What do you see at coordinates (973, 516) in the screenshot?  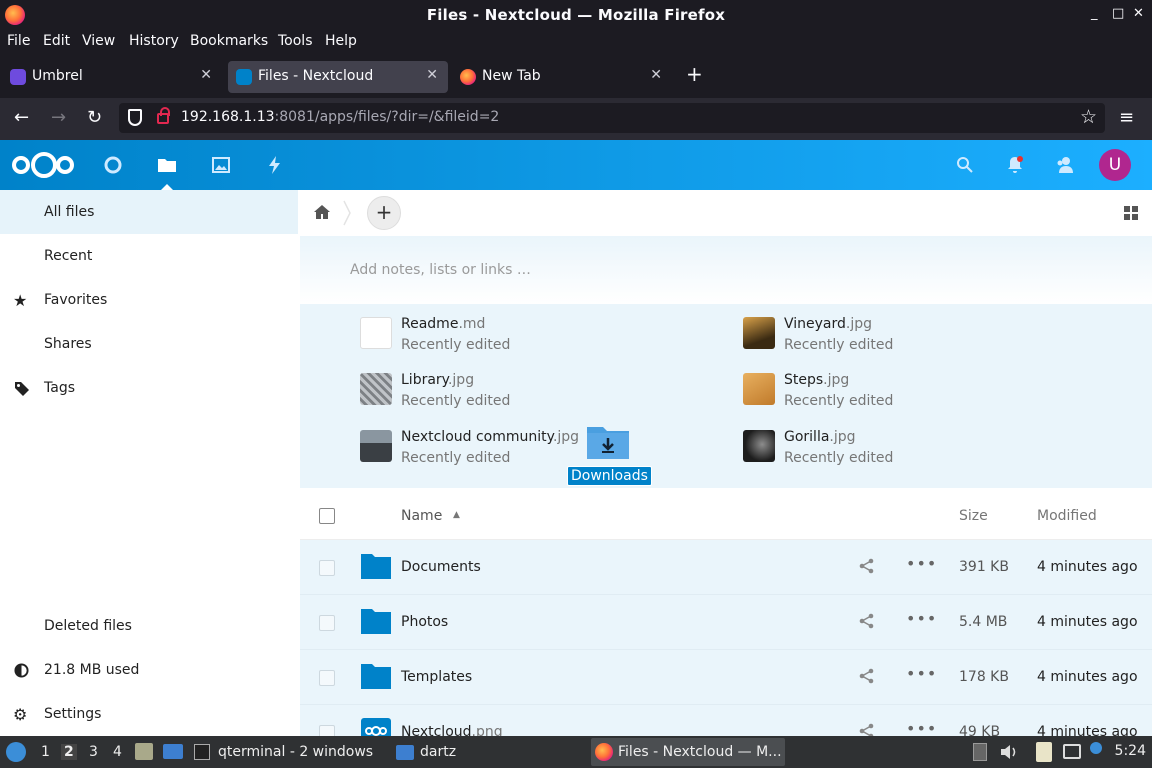 I see `column-size: Size` at bounding box center [973, 516].